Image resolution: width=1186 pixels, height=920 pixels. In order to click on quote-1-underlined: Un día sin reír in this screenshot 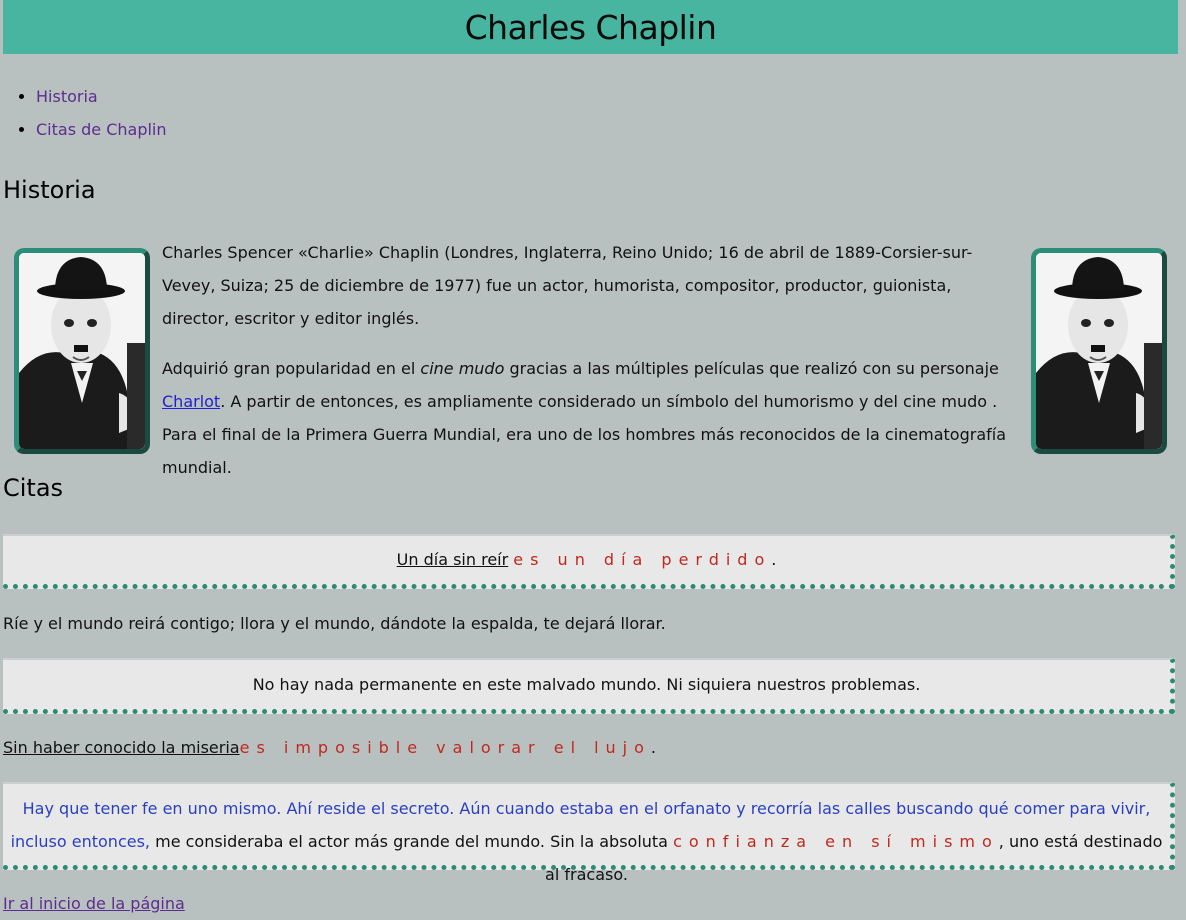, I will do `click(452, 559)`.